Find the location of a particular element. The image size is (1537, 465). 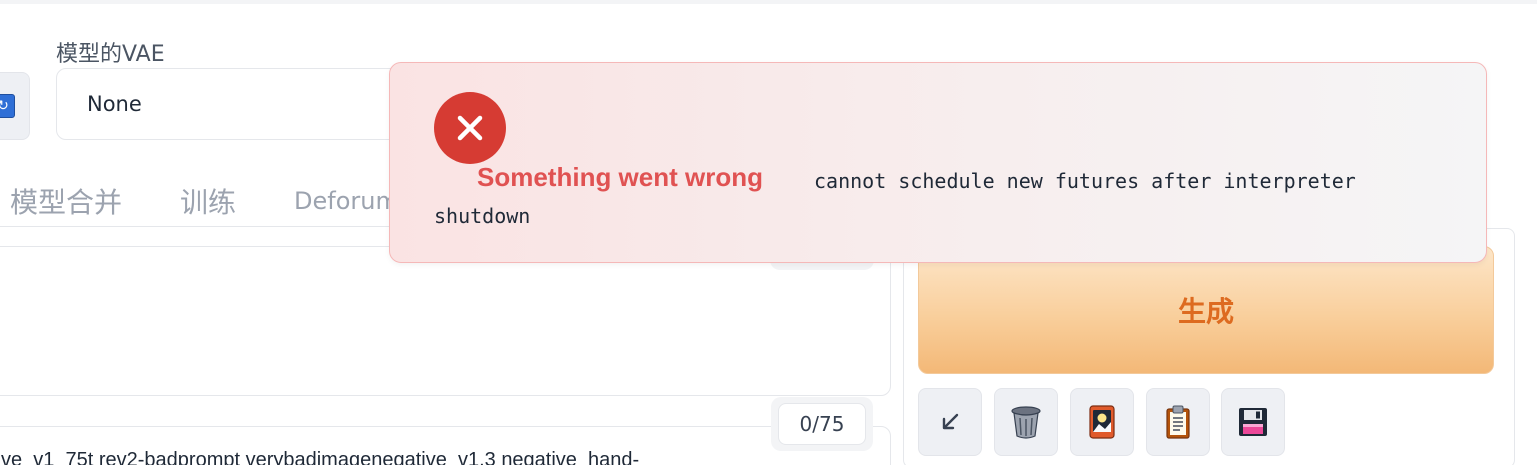

error-title: Something went wrong is located at coordinates (620, 177).